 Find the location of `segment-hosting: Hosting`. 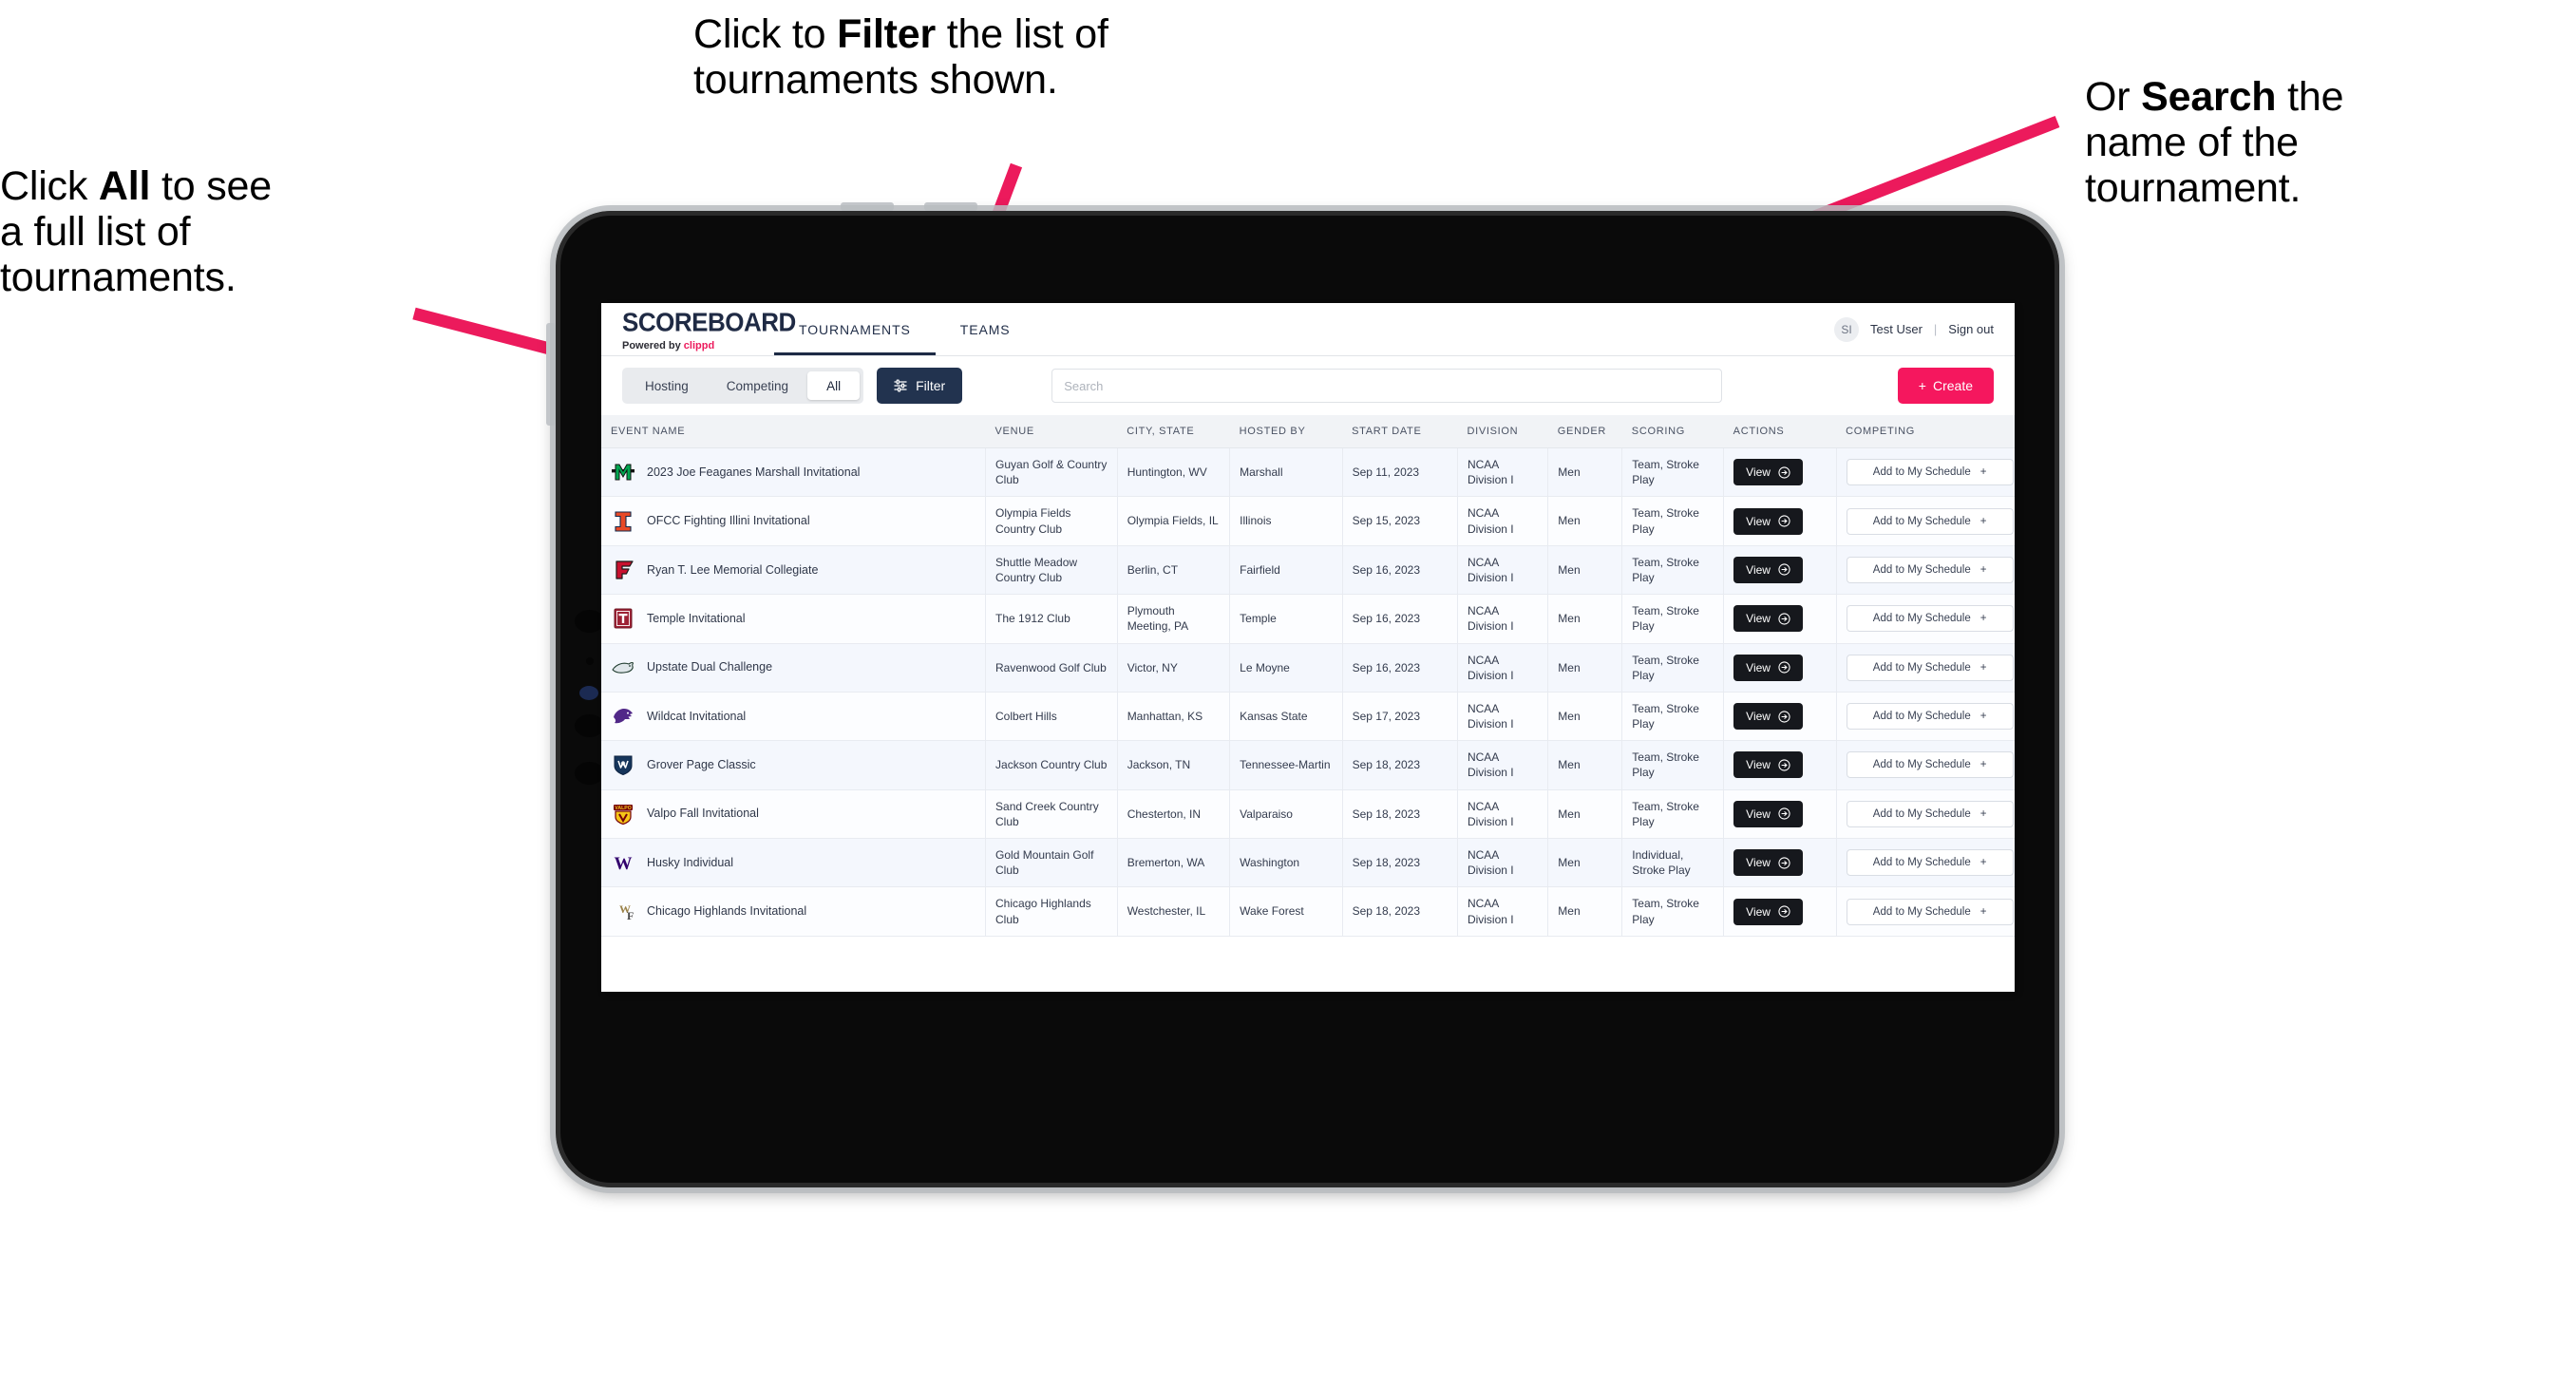

segment-hosting: Hosting is located at coordinates (667, 385).